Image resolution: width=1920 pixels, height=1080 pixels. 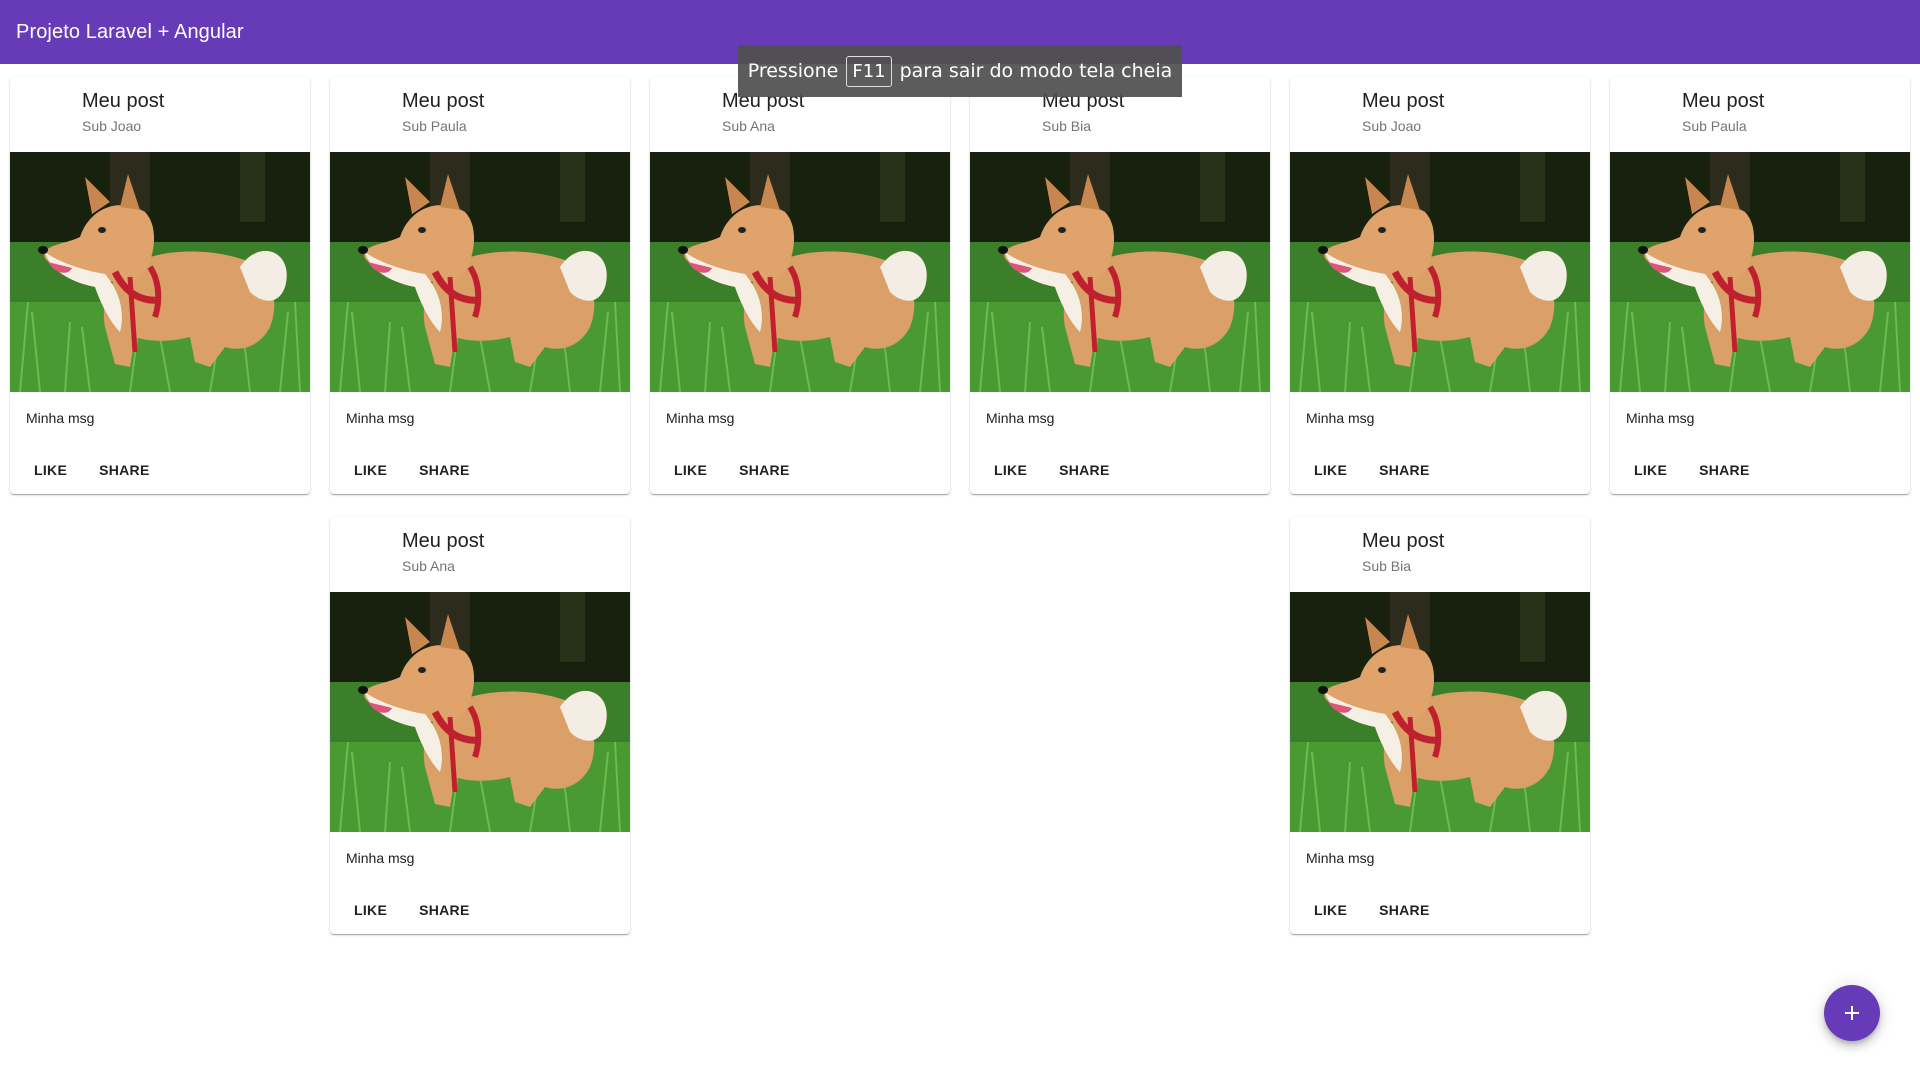 I want to click on app-title: Projeto Laravel + Angular, so click(x=130, y=31).